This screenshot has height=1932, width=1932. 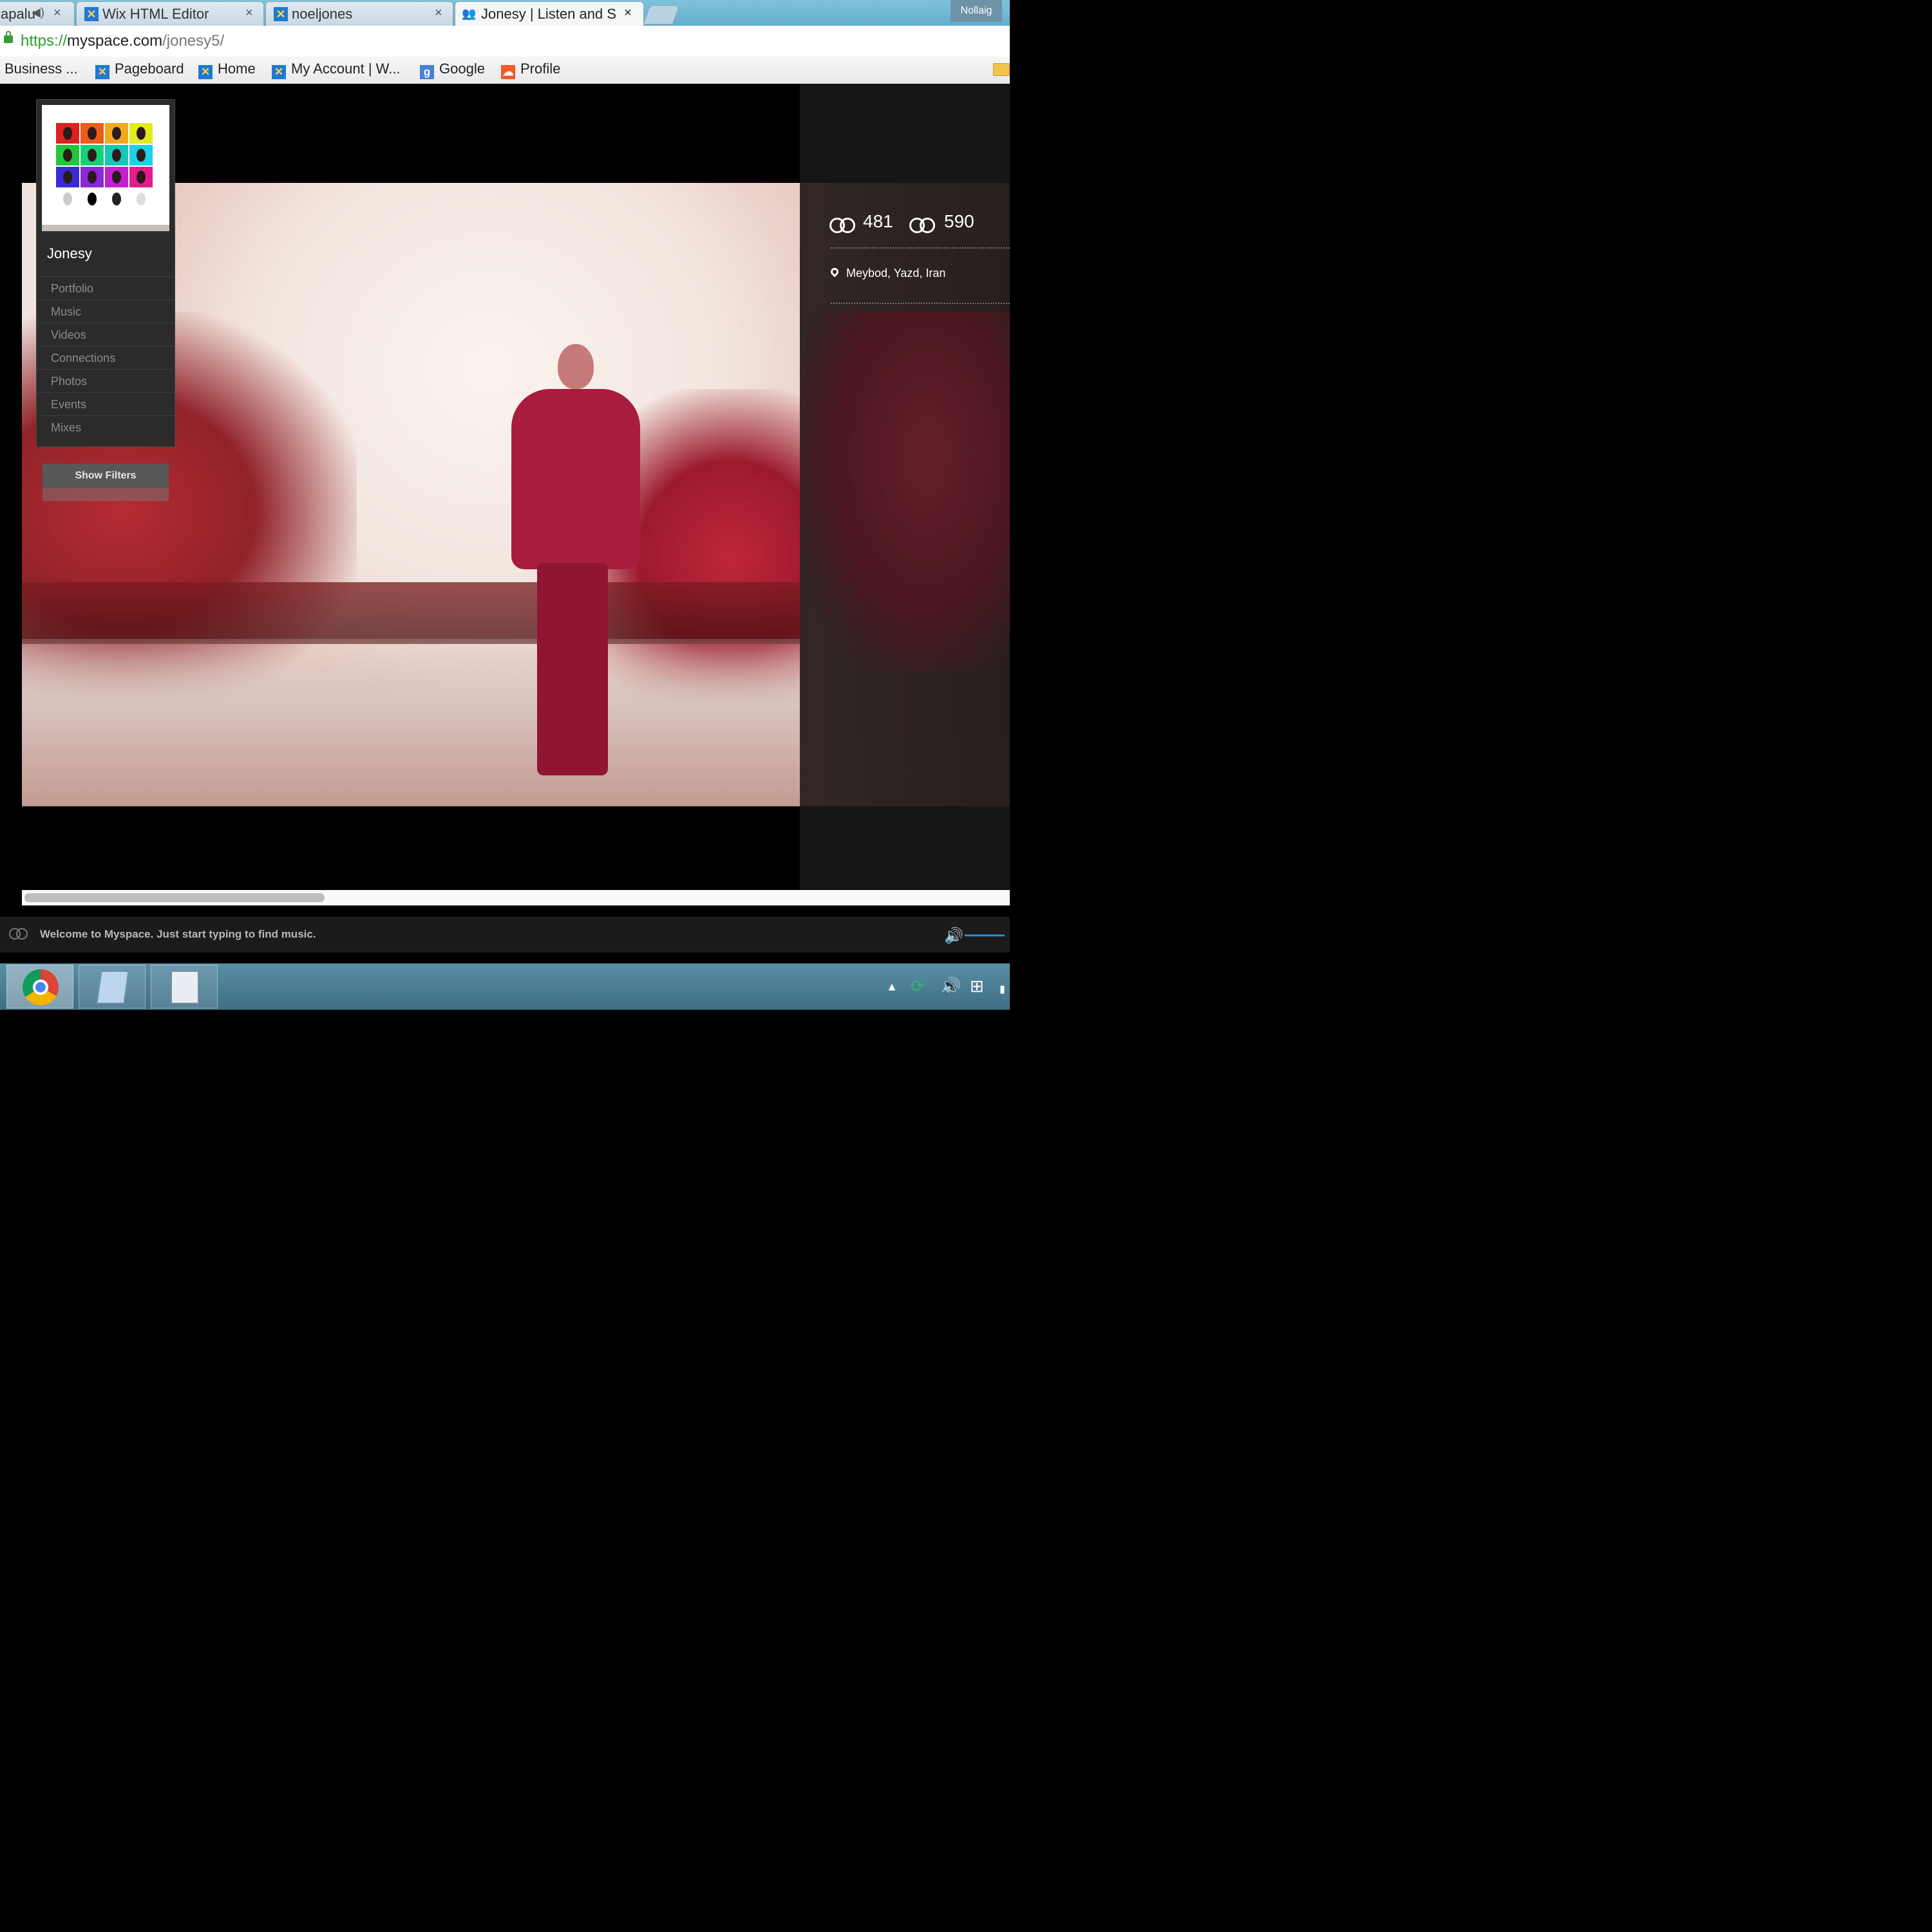 What do you see at coordinates (950, 986) in the screenshot?
I see `speaker-icon: 🔊` at bounding box center [950, 986].